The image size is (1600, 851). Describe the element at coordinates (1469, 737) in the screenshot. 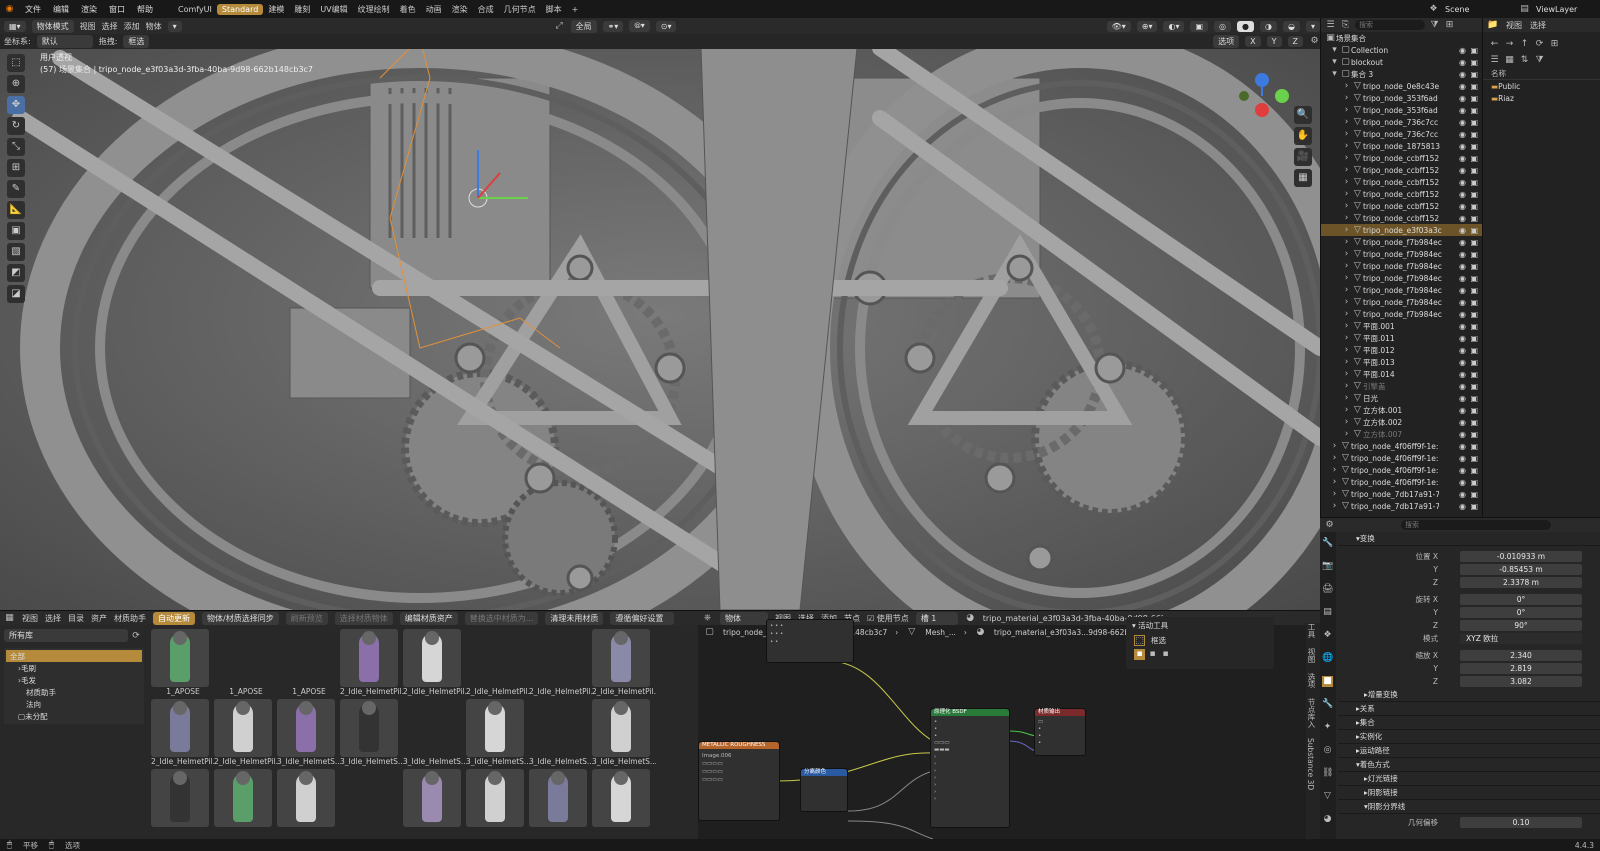

I see `section-instancing: ▸ 实例化` at that location.